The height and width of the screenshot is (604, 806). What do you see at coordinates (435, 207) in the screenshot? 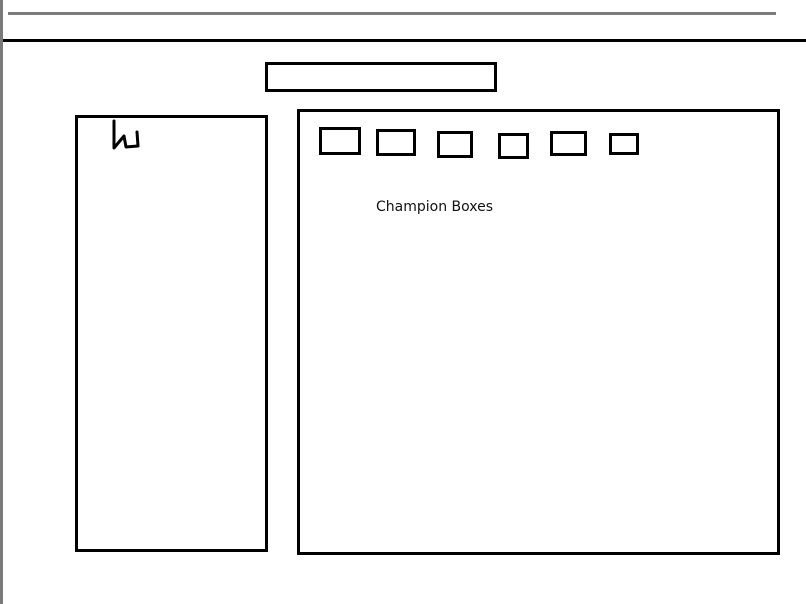
I see `champion-boxes-label: Champion Boxes` at bounding box center [435, 207].